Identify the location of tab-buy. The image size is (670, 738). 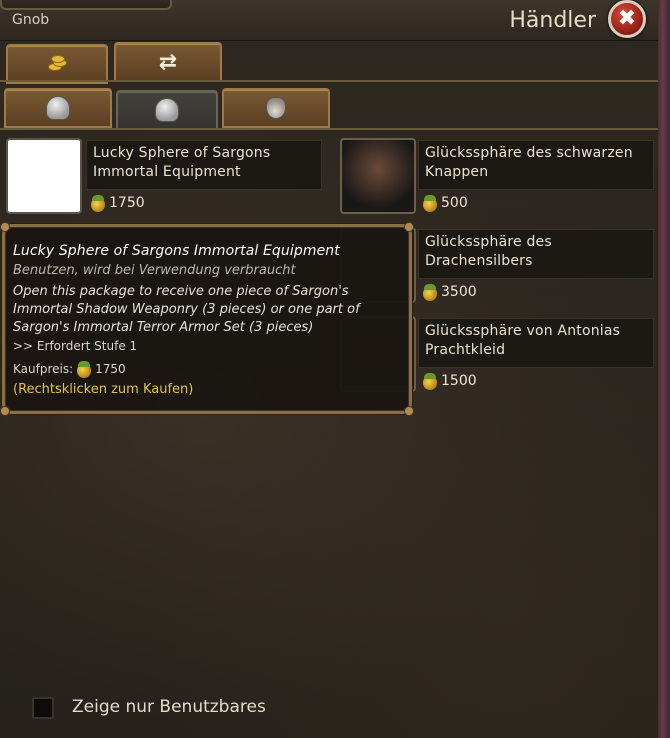
(57, 64).